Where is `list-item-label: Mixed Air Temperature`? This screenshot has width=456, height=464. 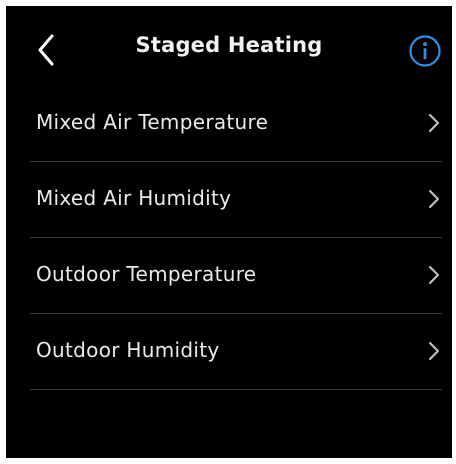 list-item-label: Mixed Air Temperature is located at coordinates (152, 122).